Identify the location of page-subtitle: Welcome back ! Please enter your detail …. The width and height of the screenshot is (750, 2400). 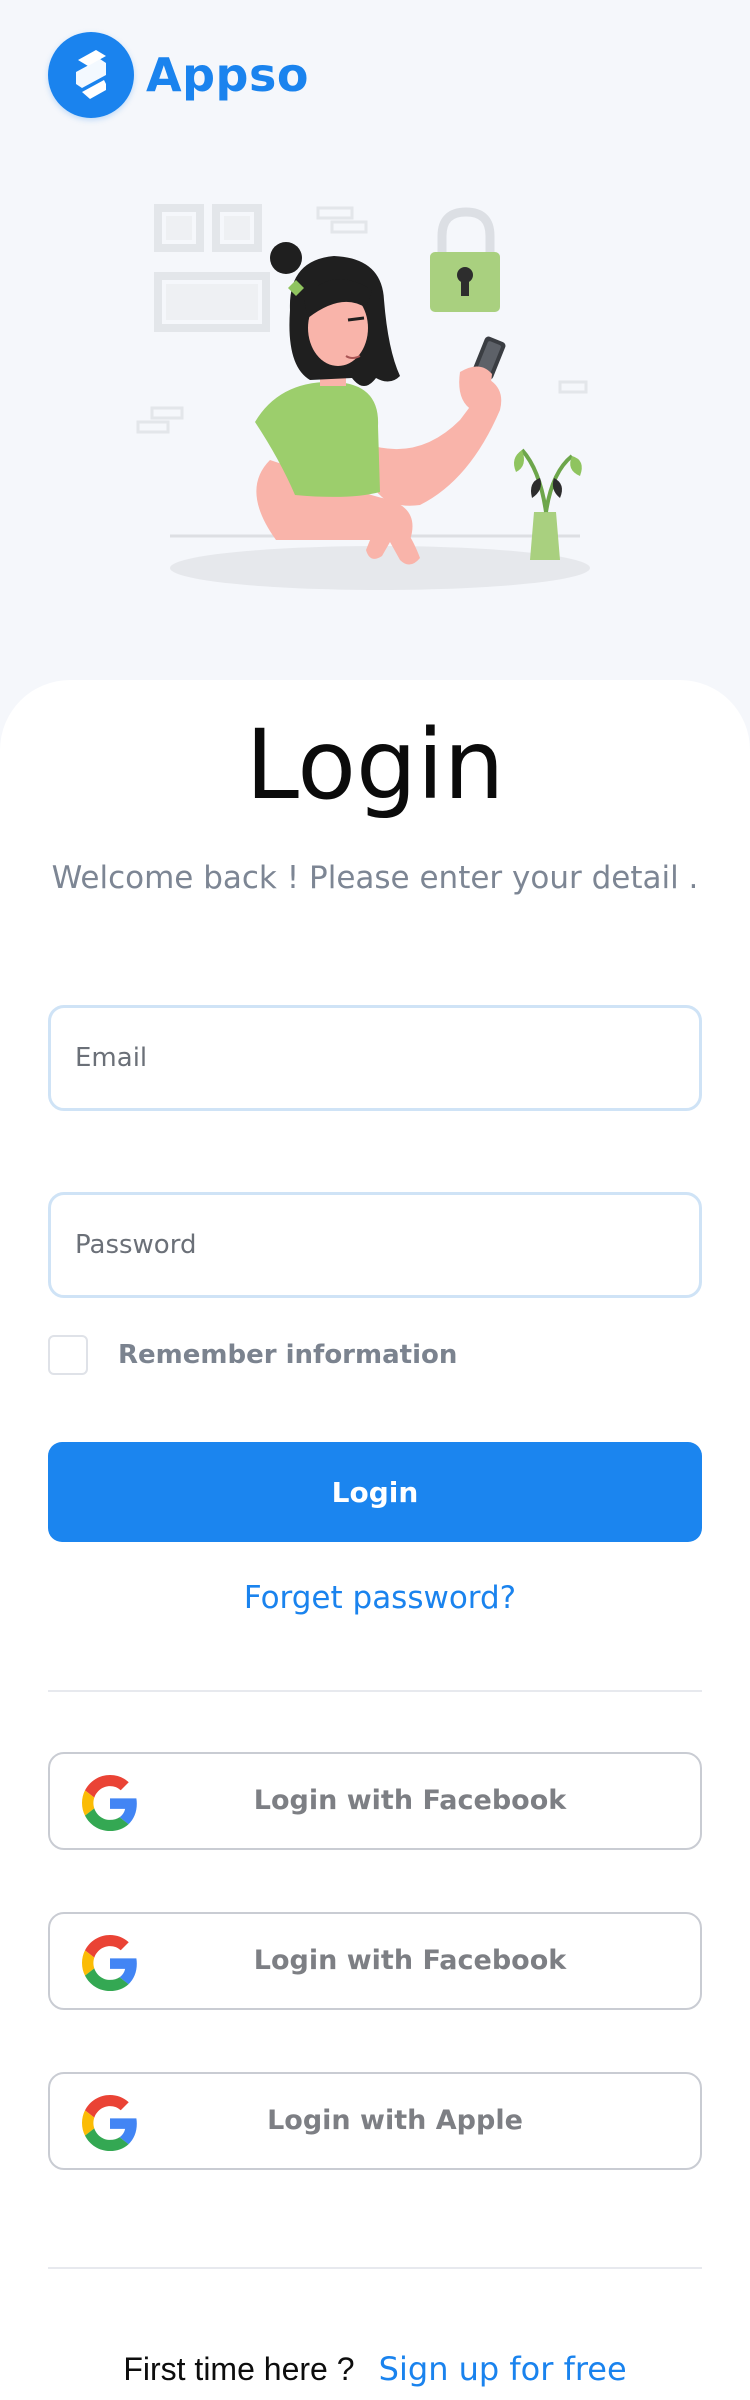
(375, 878).